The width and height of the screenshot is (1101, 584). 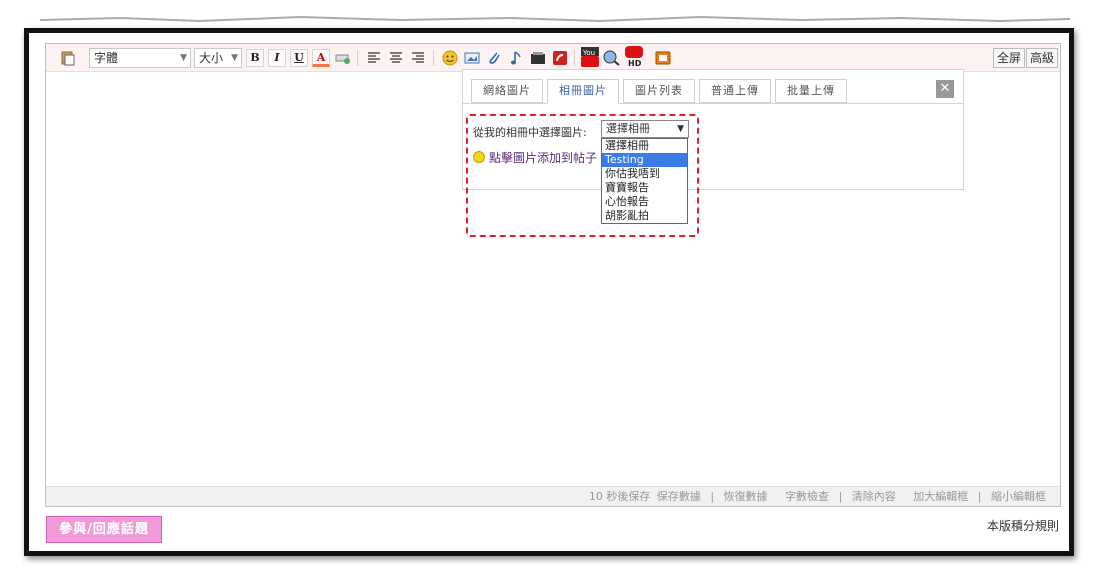 What do you see at coordinates (472, 58) in the screenshot?
I see `image-icon` at bounding box center [472, 58].